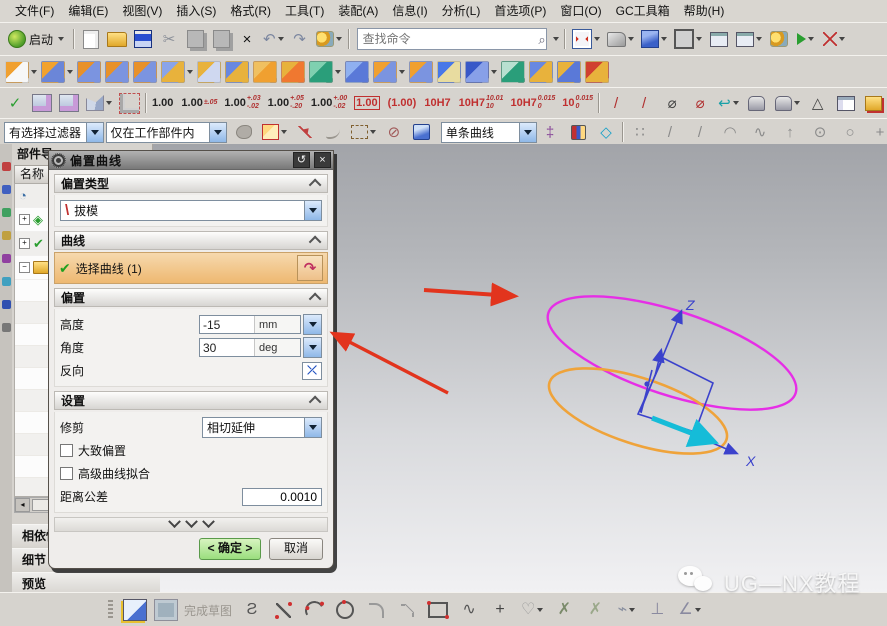 The width and height of the screenshot is (887, 626). I want to click on tolerance-table-icon, so click(846, 103).